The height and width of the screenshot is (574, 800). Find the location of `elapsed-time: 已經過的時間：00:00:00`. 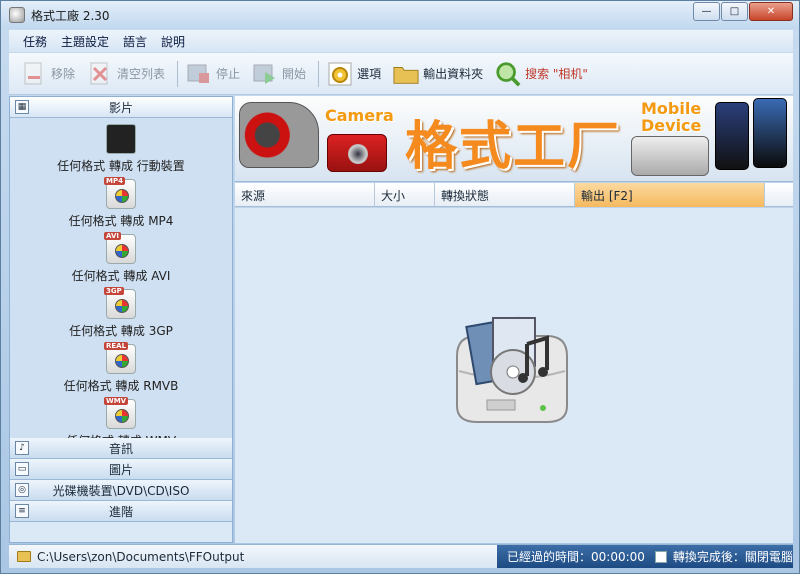

elapsed-time: 已經過的時間：00:00:00 is located at coordinates (576, 557).